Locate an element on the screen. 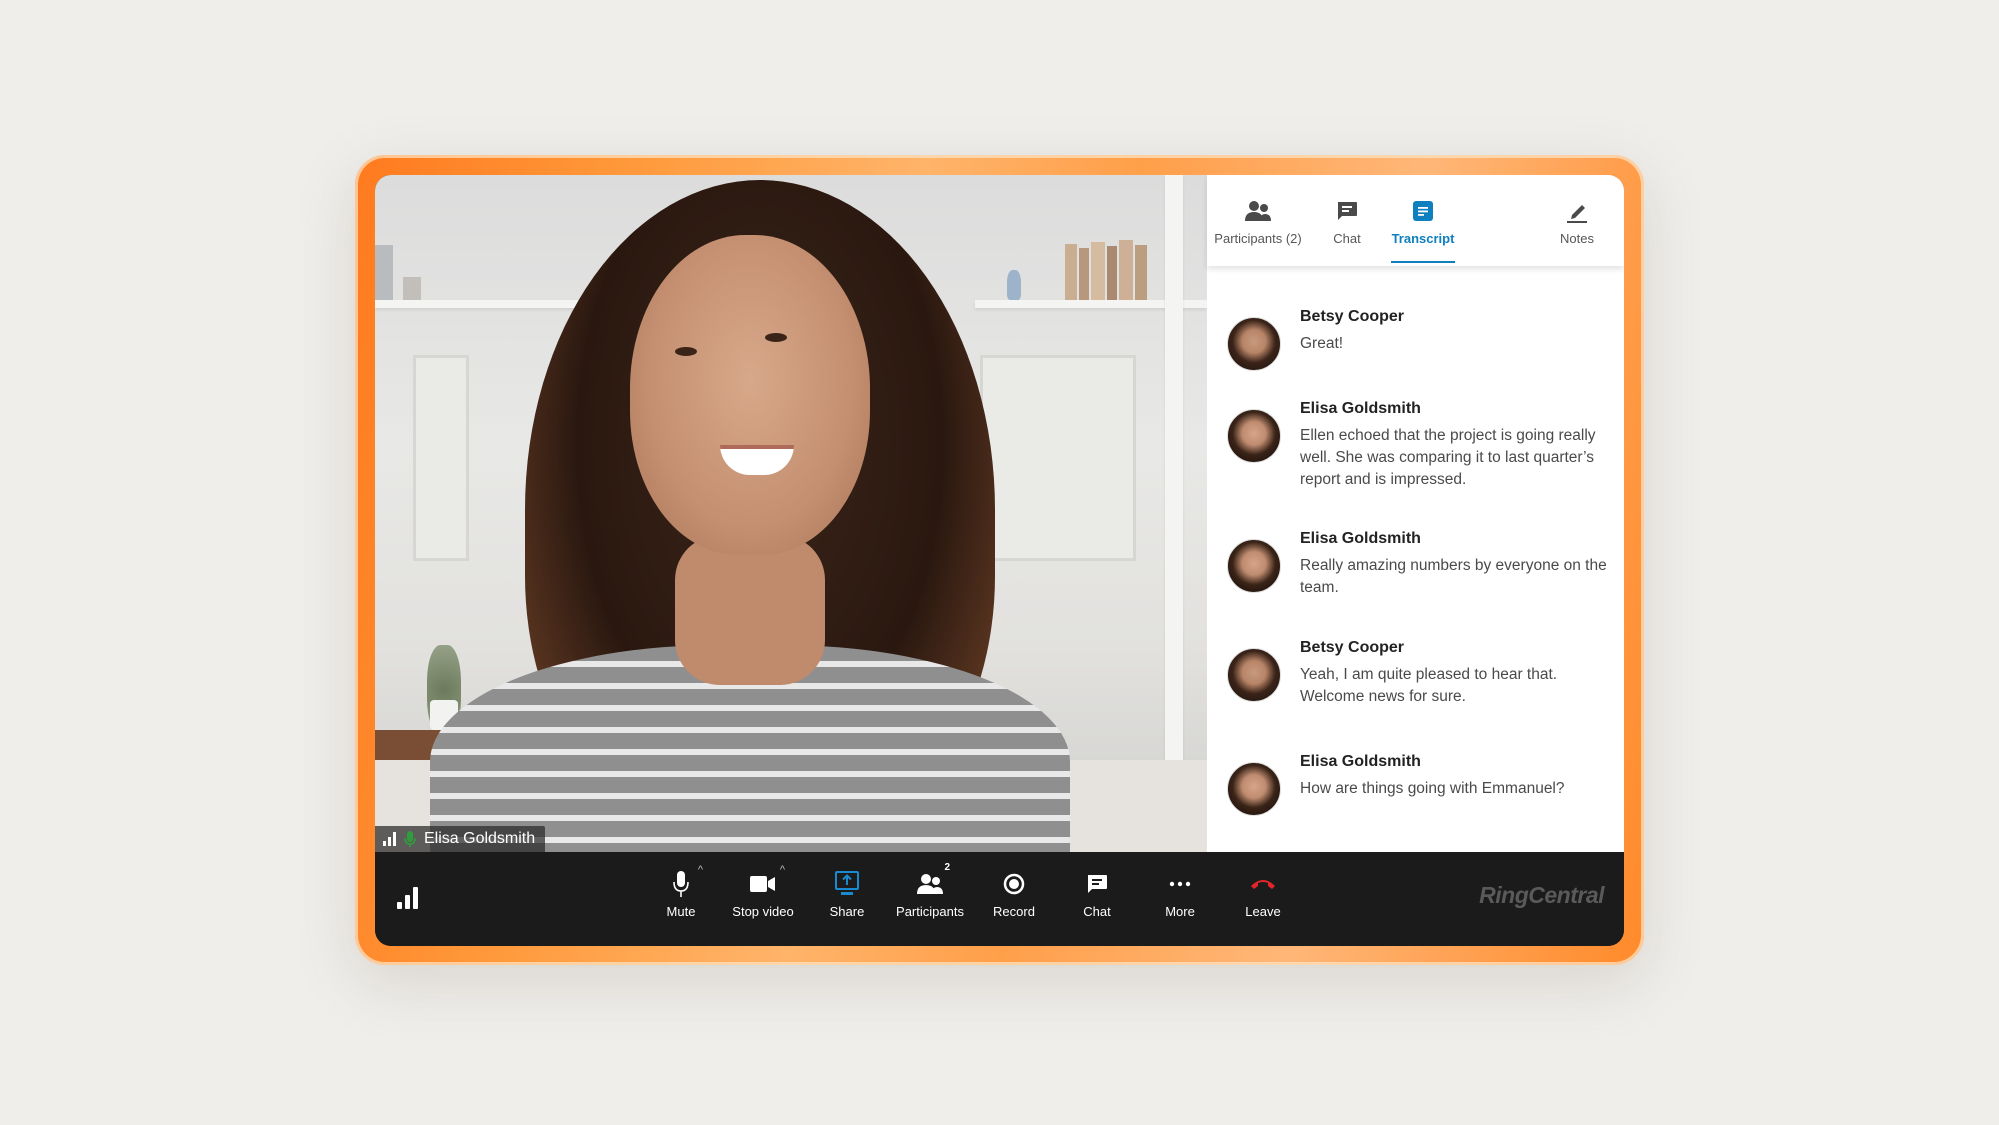  person-neck is located at coordinates (750, 610).